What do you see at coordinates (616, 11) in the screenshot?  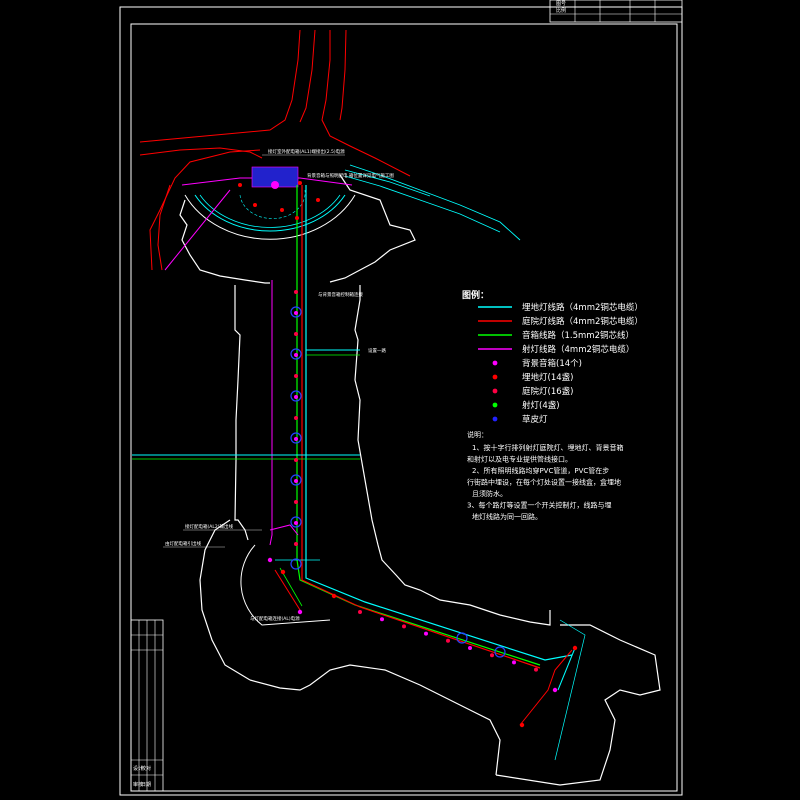 I see `title-block-top: 图号 比例` at bounding box center [616, 11].